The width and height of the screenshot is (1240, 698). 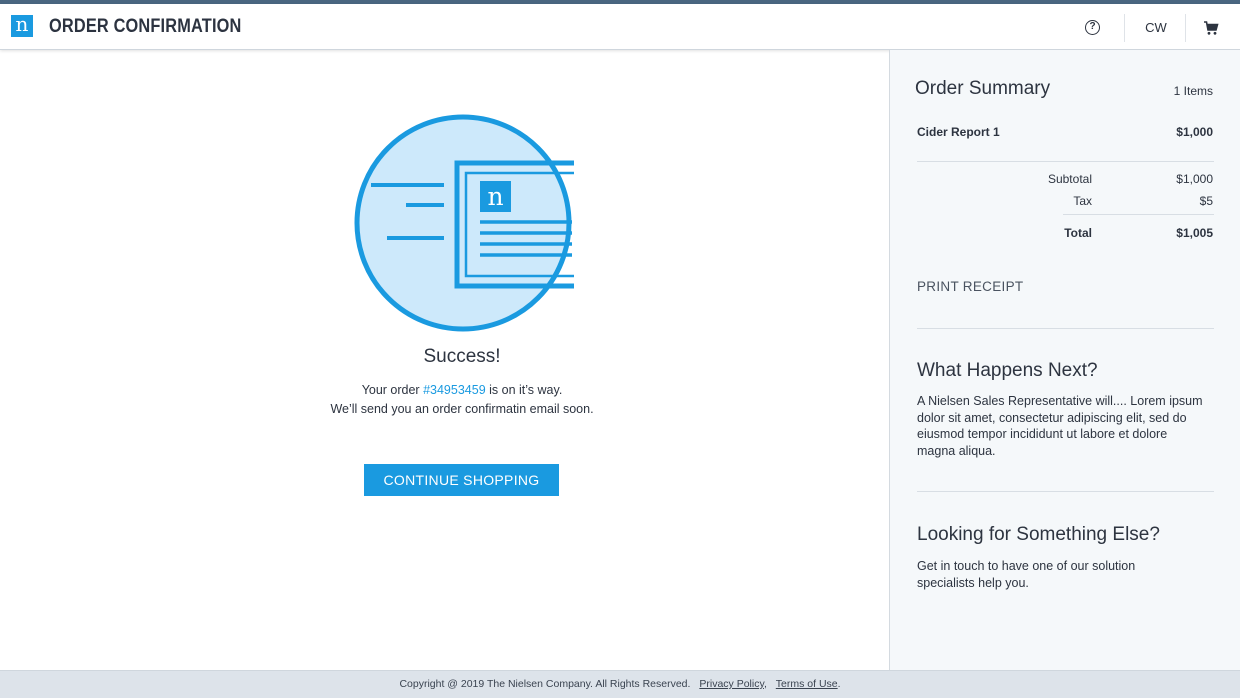 I want to click on order-message-suffix: is on it’s way., so click(x=524, y=390).